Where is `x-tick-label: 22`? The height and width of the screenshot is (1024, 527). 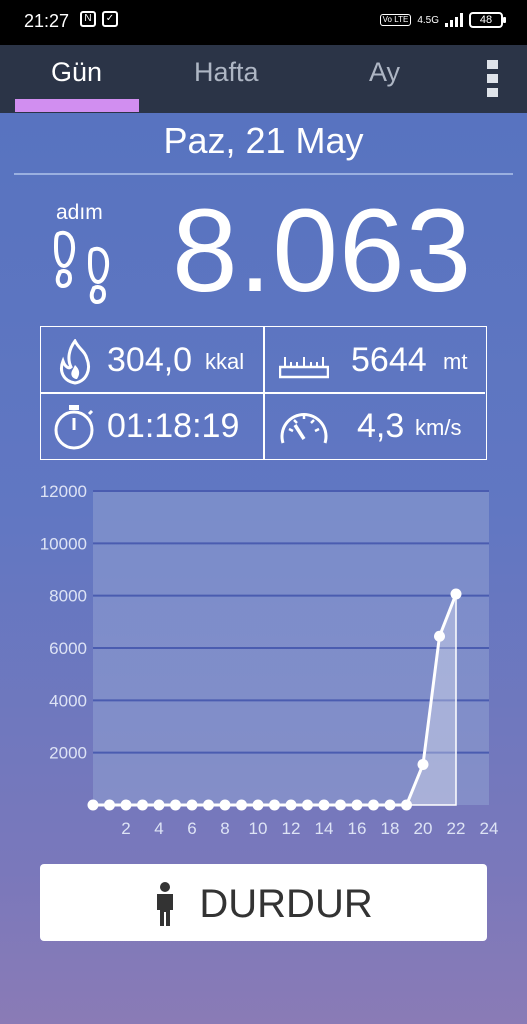 x-tick-label: 22 is located at coordinates (456, 828).